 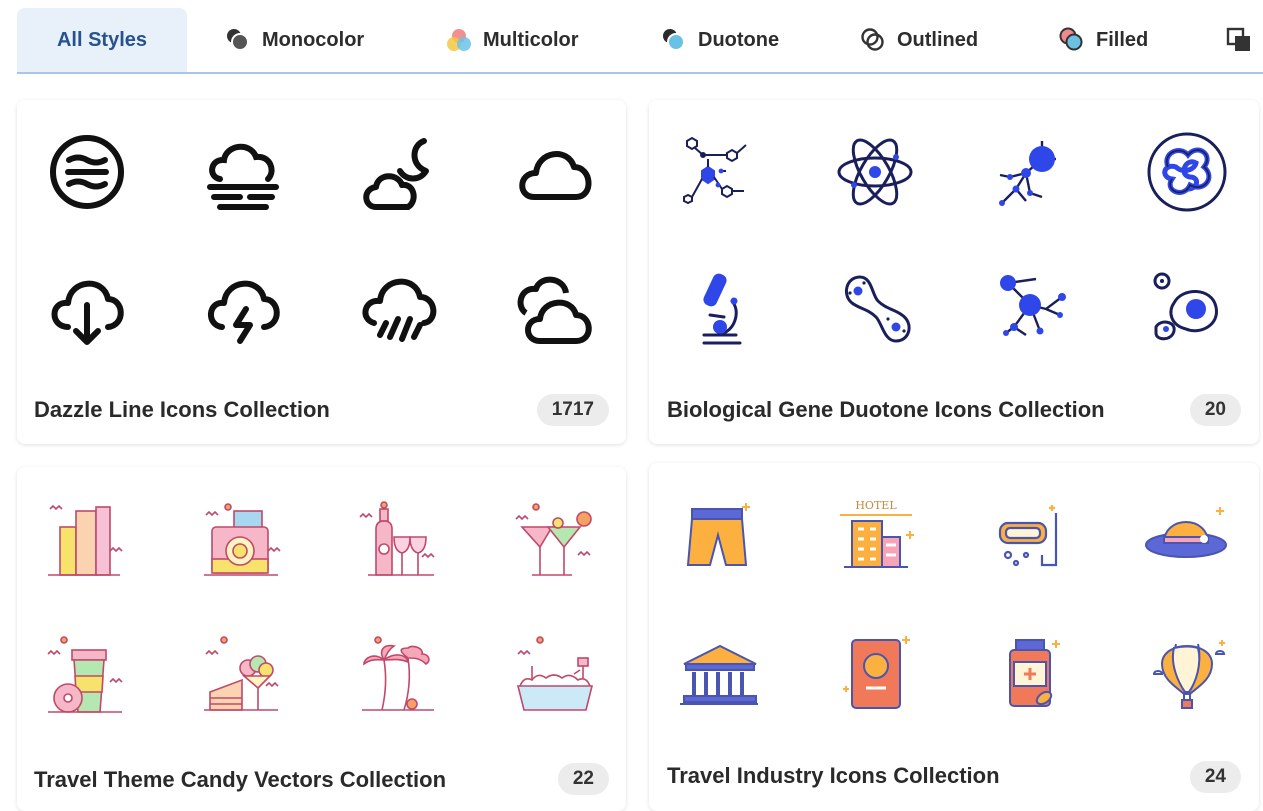 What do you see at coordinates (572, 410) in the screenshot?
I see `count-badge: 1717` at bounding box center [572, 410].